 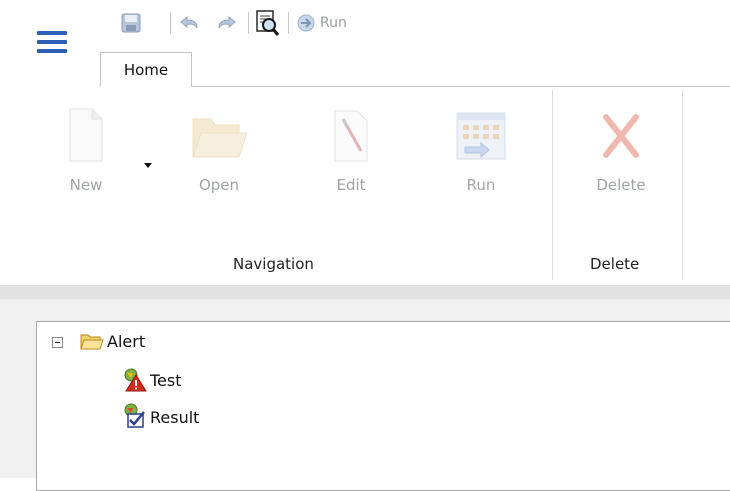 I want to click on new-button: New, so click(x=86, y=149).